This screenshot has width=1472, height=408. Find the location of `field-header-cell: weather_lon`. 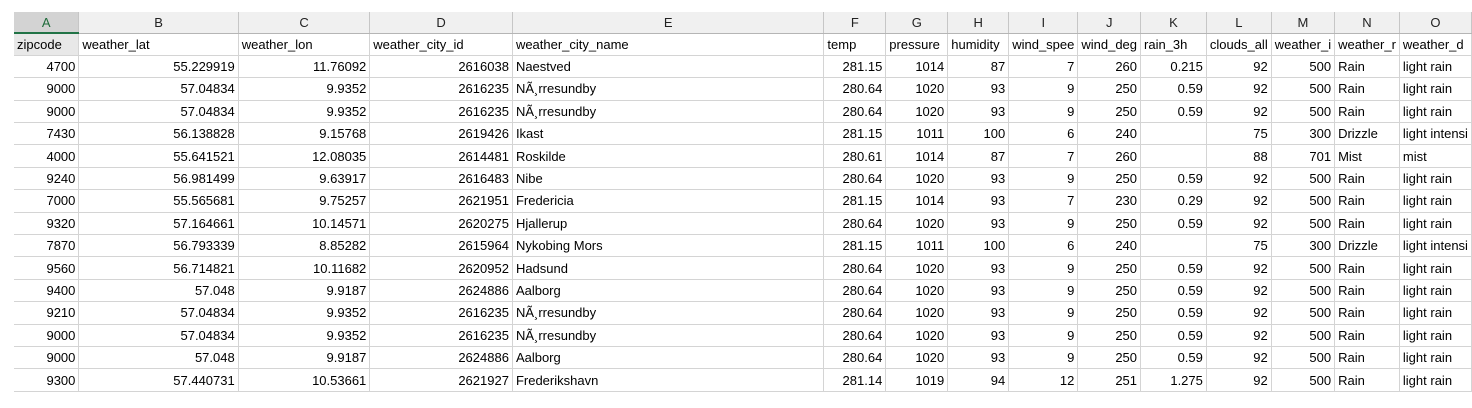

field-header-cell: weather_lon is located at coordinates (304, 44).